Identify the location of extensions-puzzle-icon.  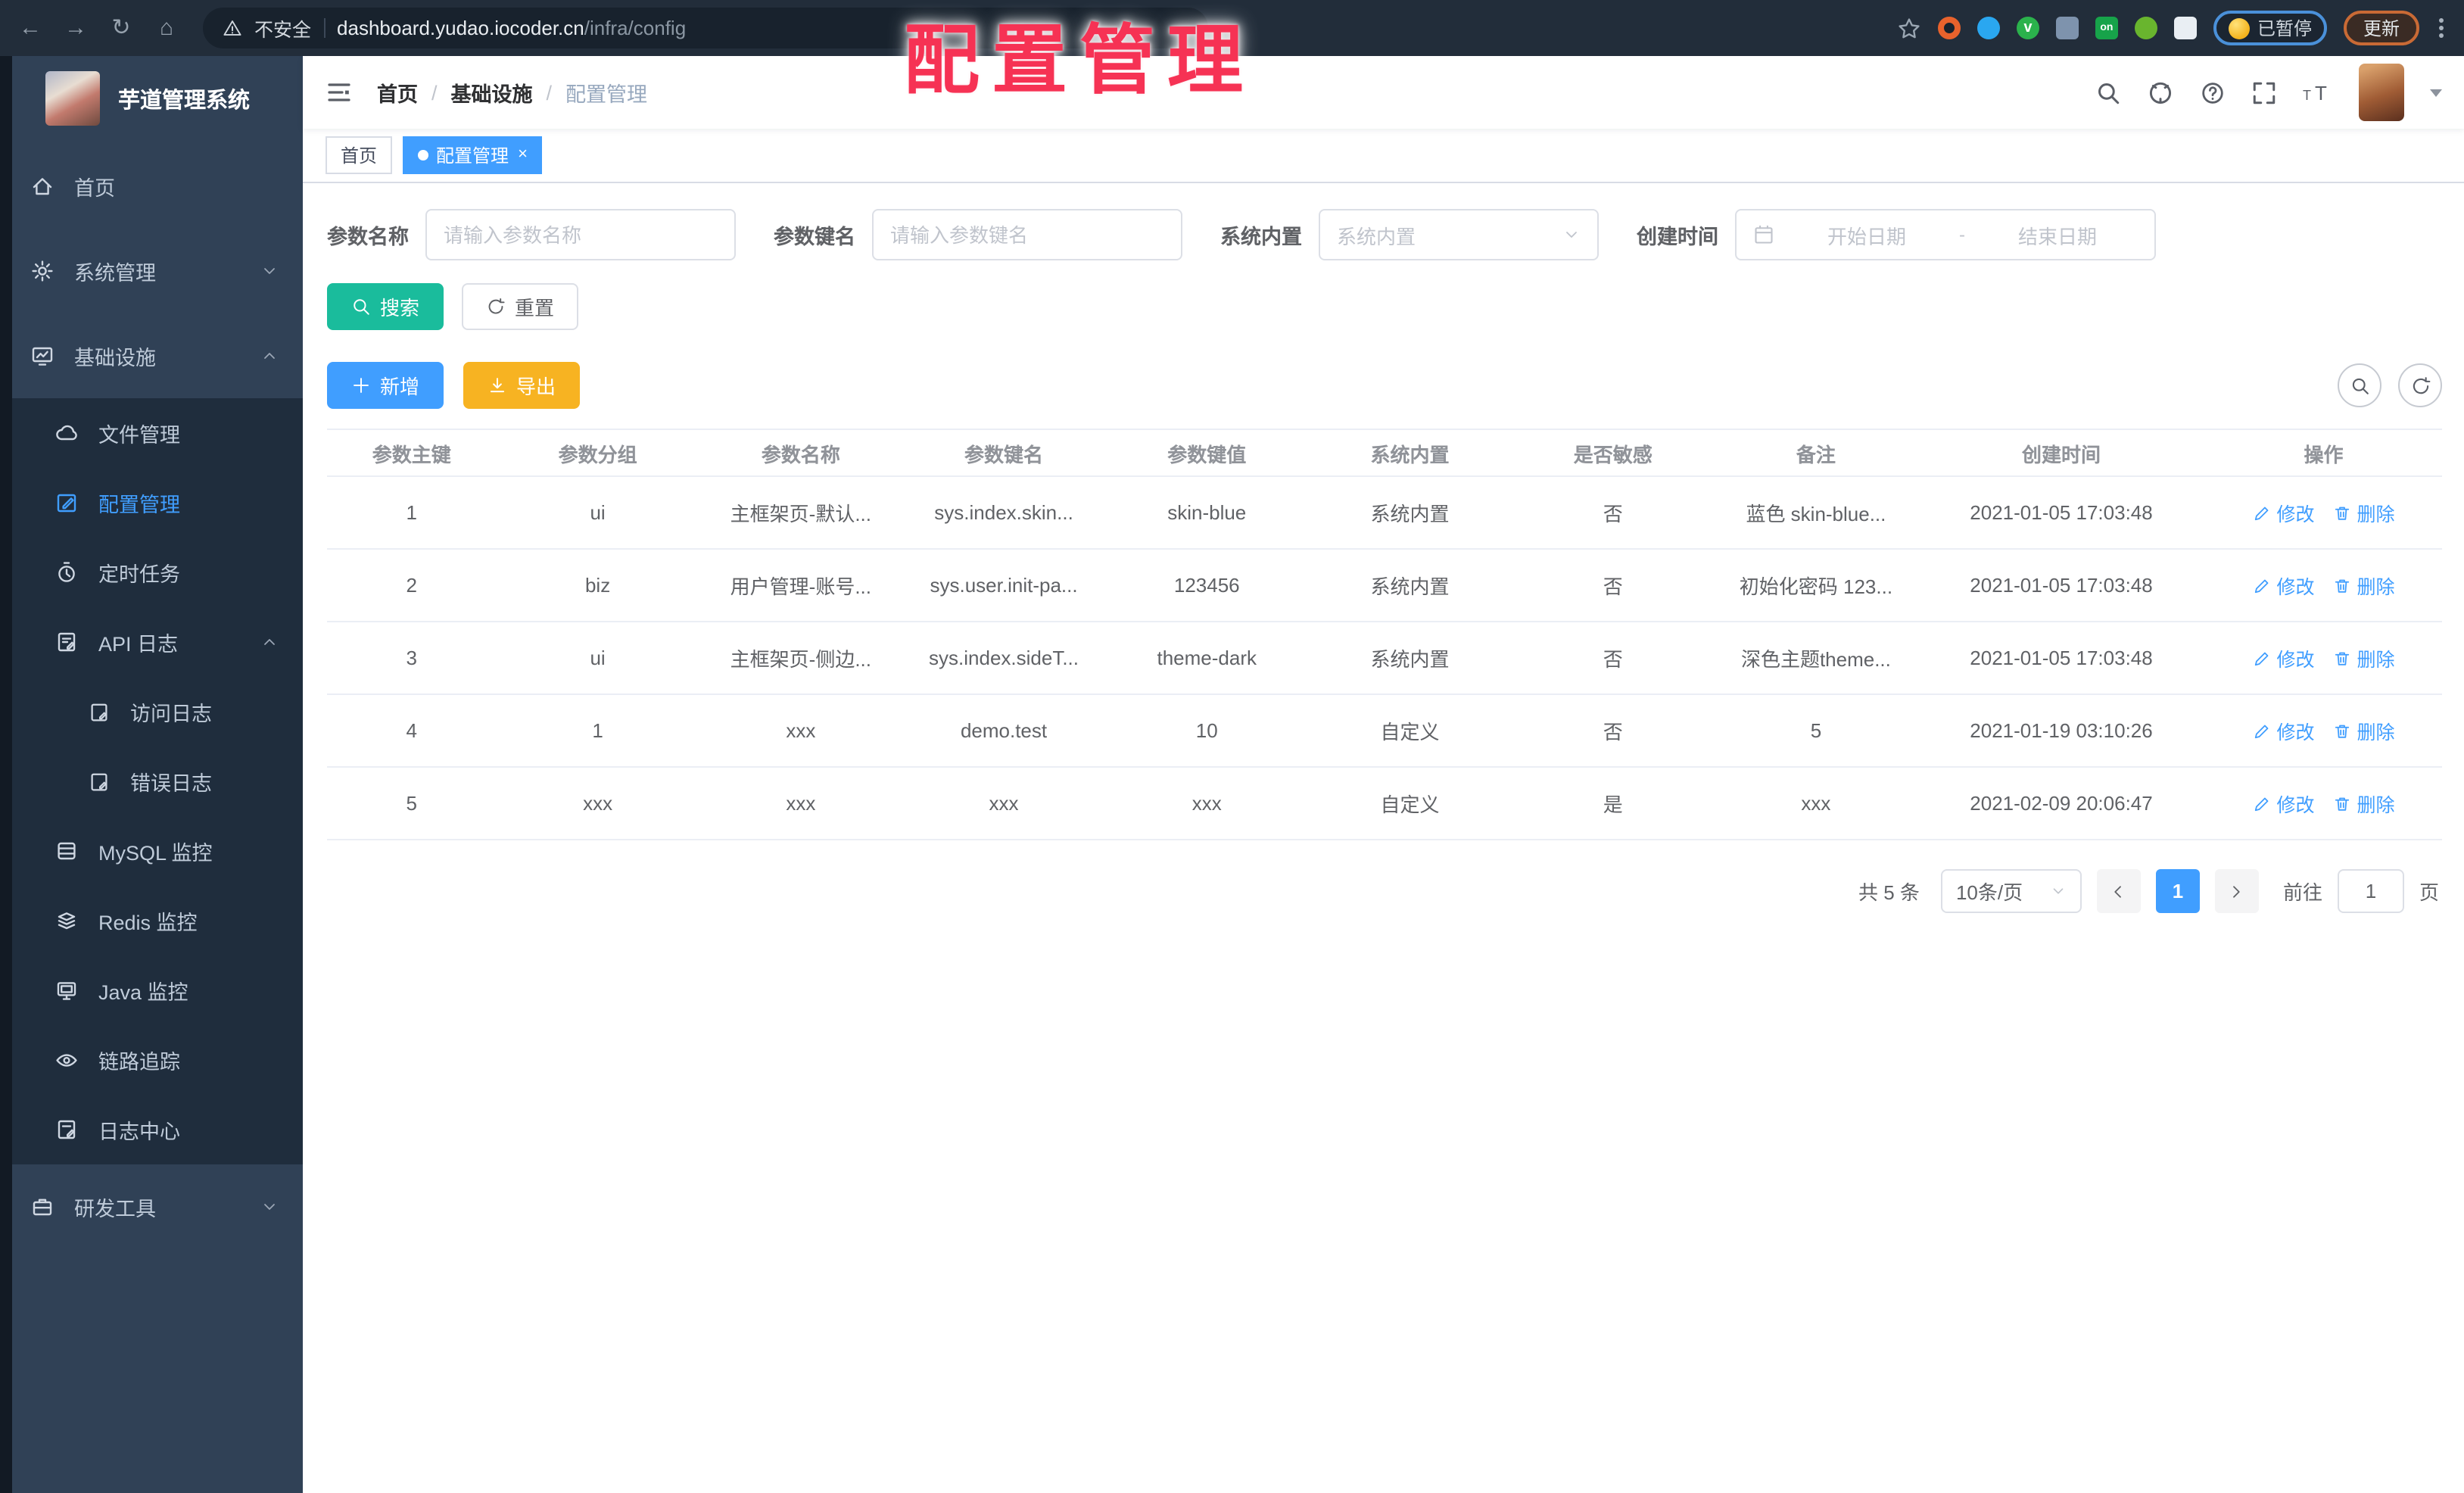
(2185, 28).